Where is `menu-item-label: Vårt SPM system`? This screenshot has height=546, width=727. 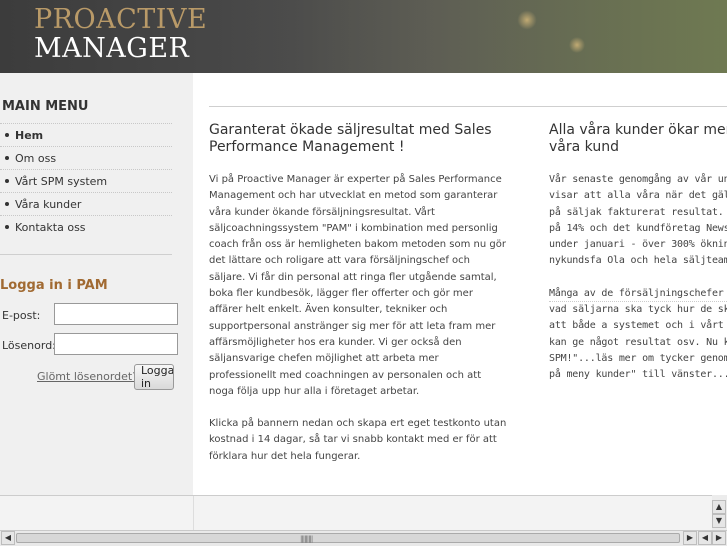 menu-item-label: Vårt SPM system is located at coordinates (61, 181).